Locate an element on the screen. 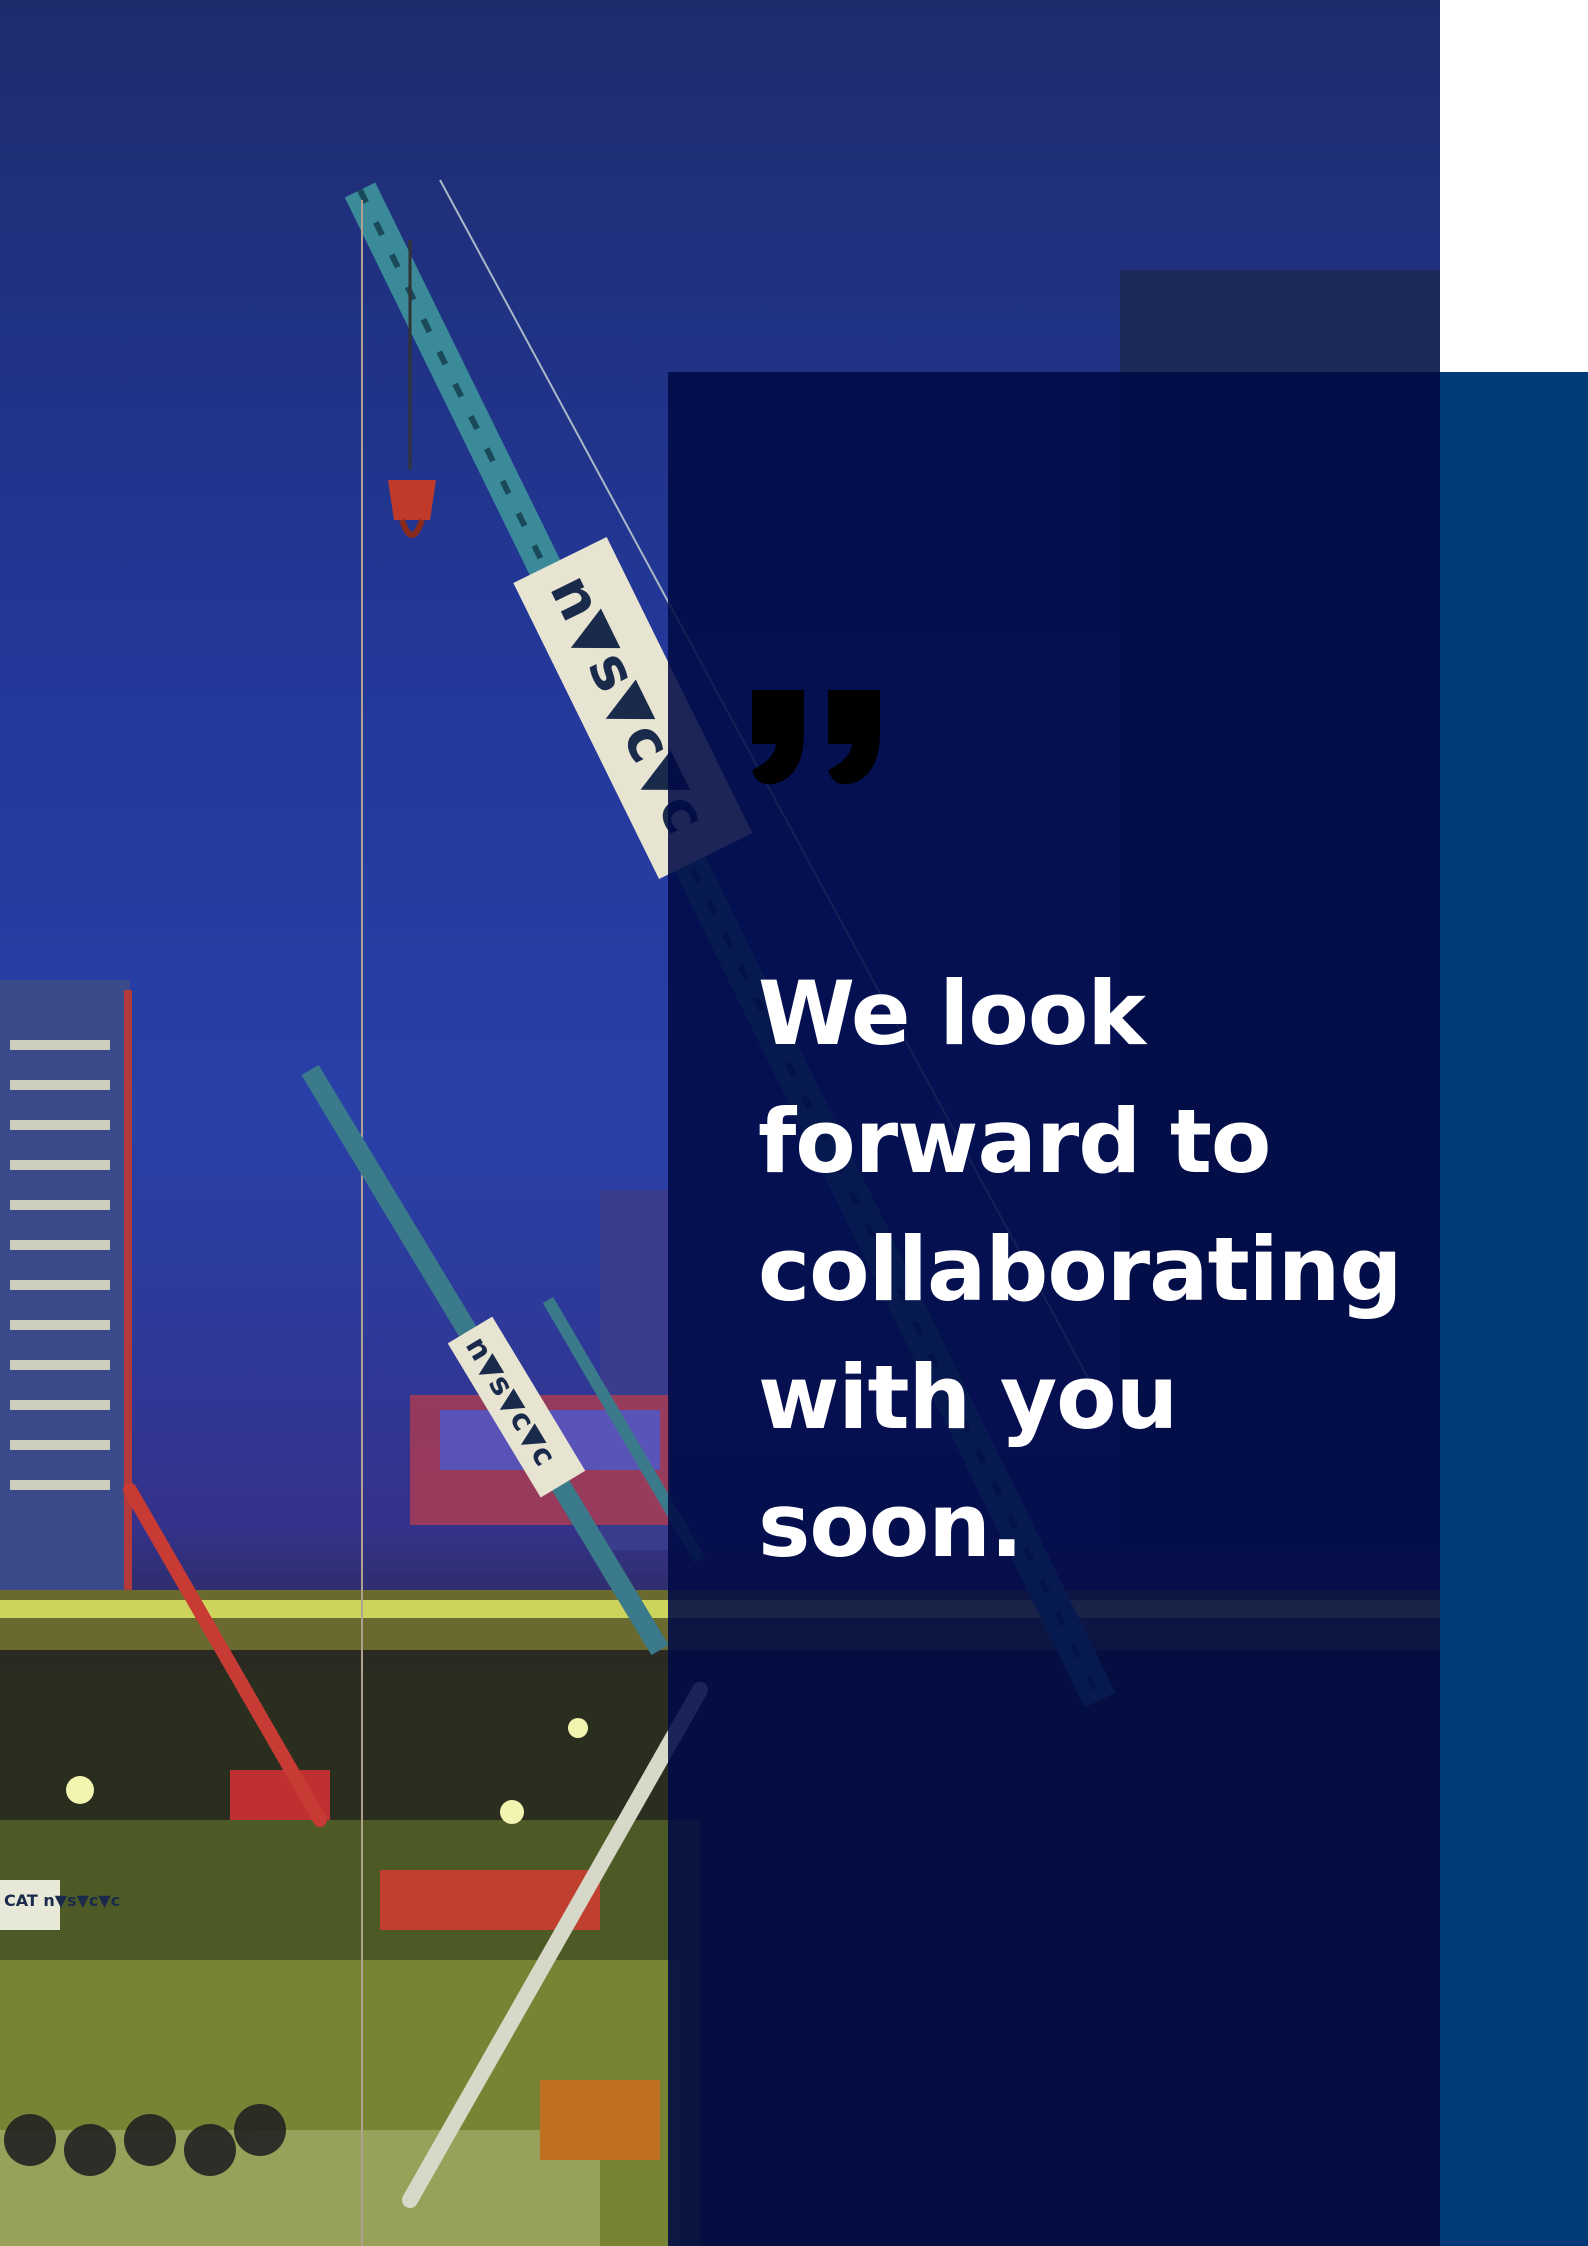 The height and width of the screenshot is (2246, 1588). svg-text: CAT n▼s▼c▼c is located at coordinates (62, 1900).